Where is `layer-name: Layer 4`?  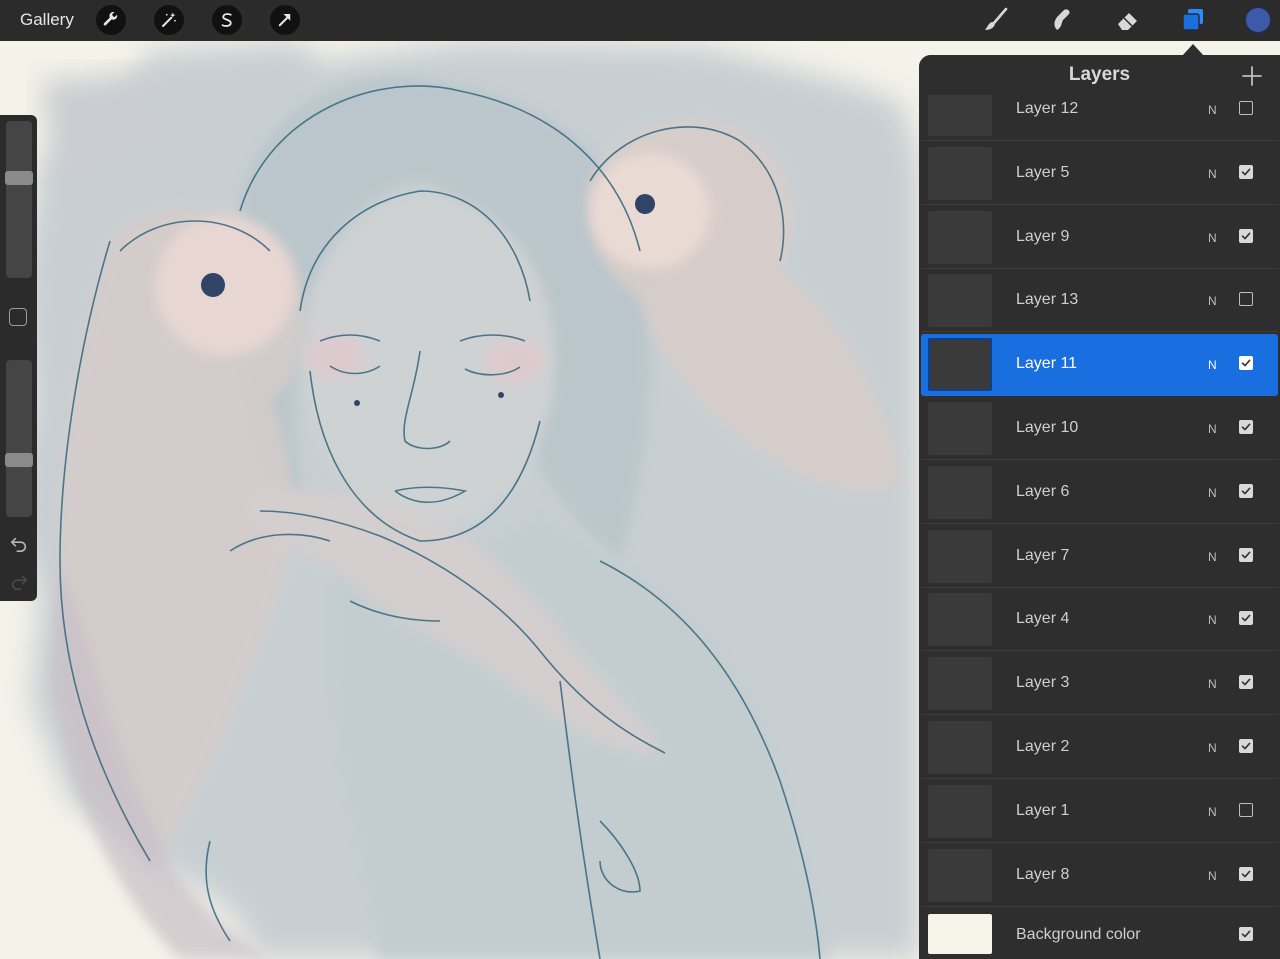 layer-name: Layer 4 is located at coordinates (1043, 619).